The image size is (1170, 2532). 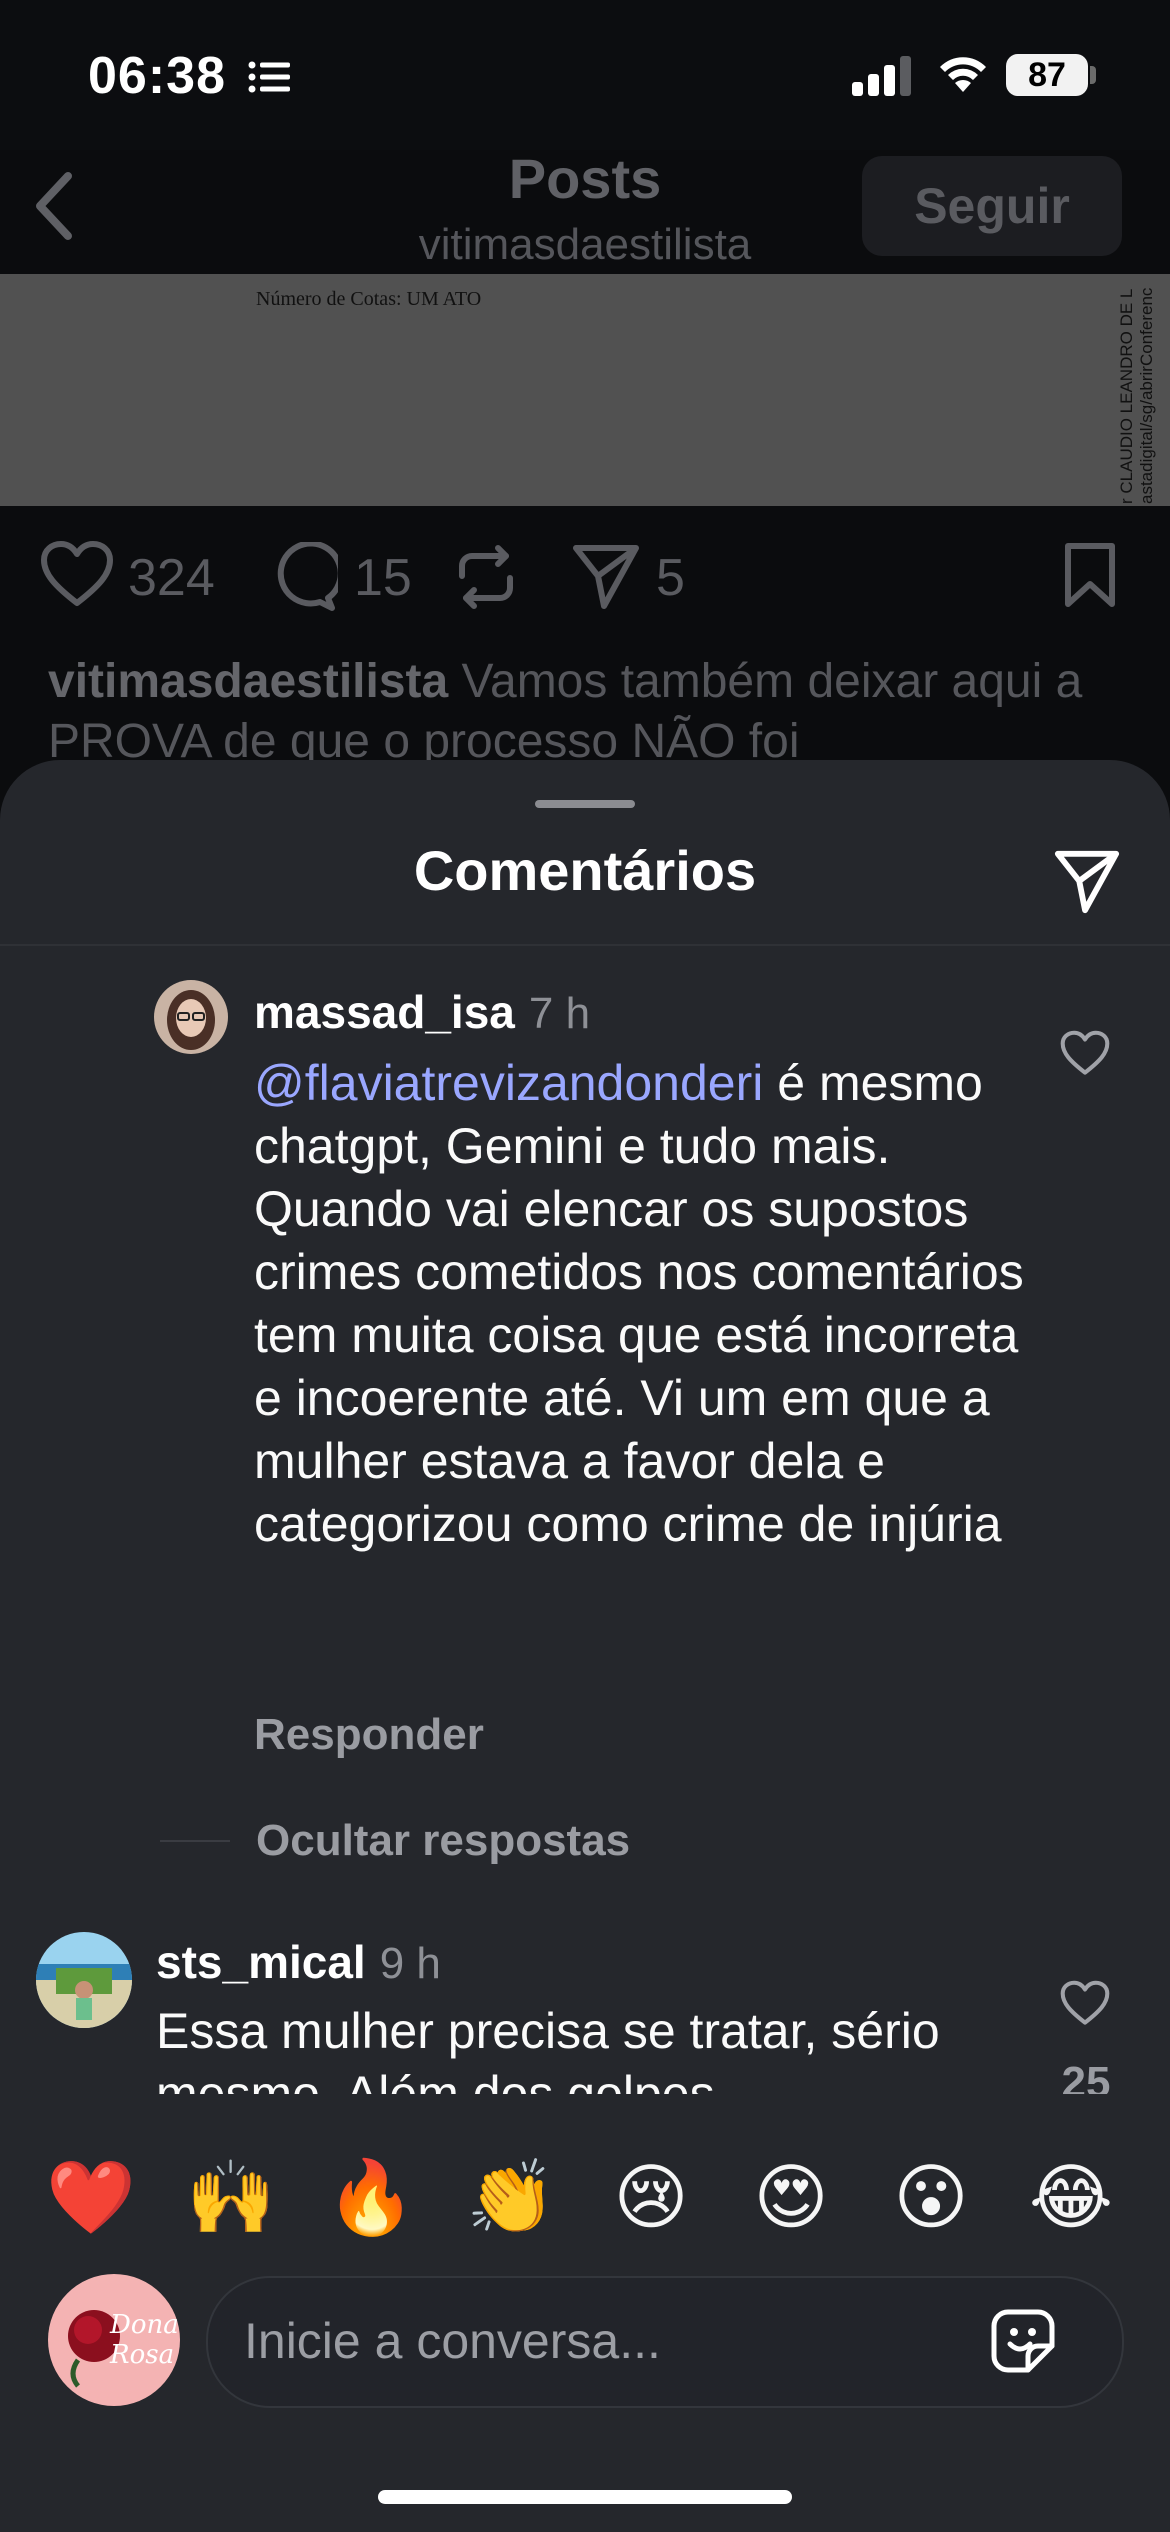 I want to click on wifi-icon, so click(x=963, y=76).